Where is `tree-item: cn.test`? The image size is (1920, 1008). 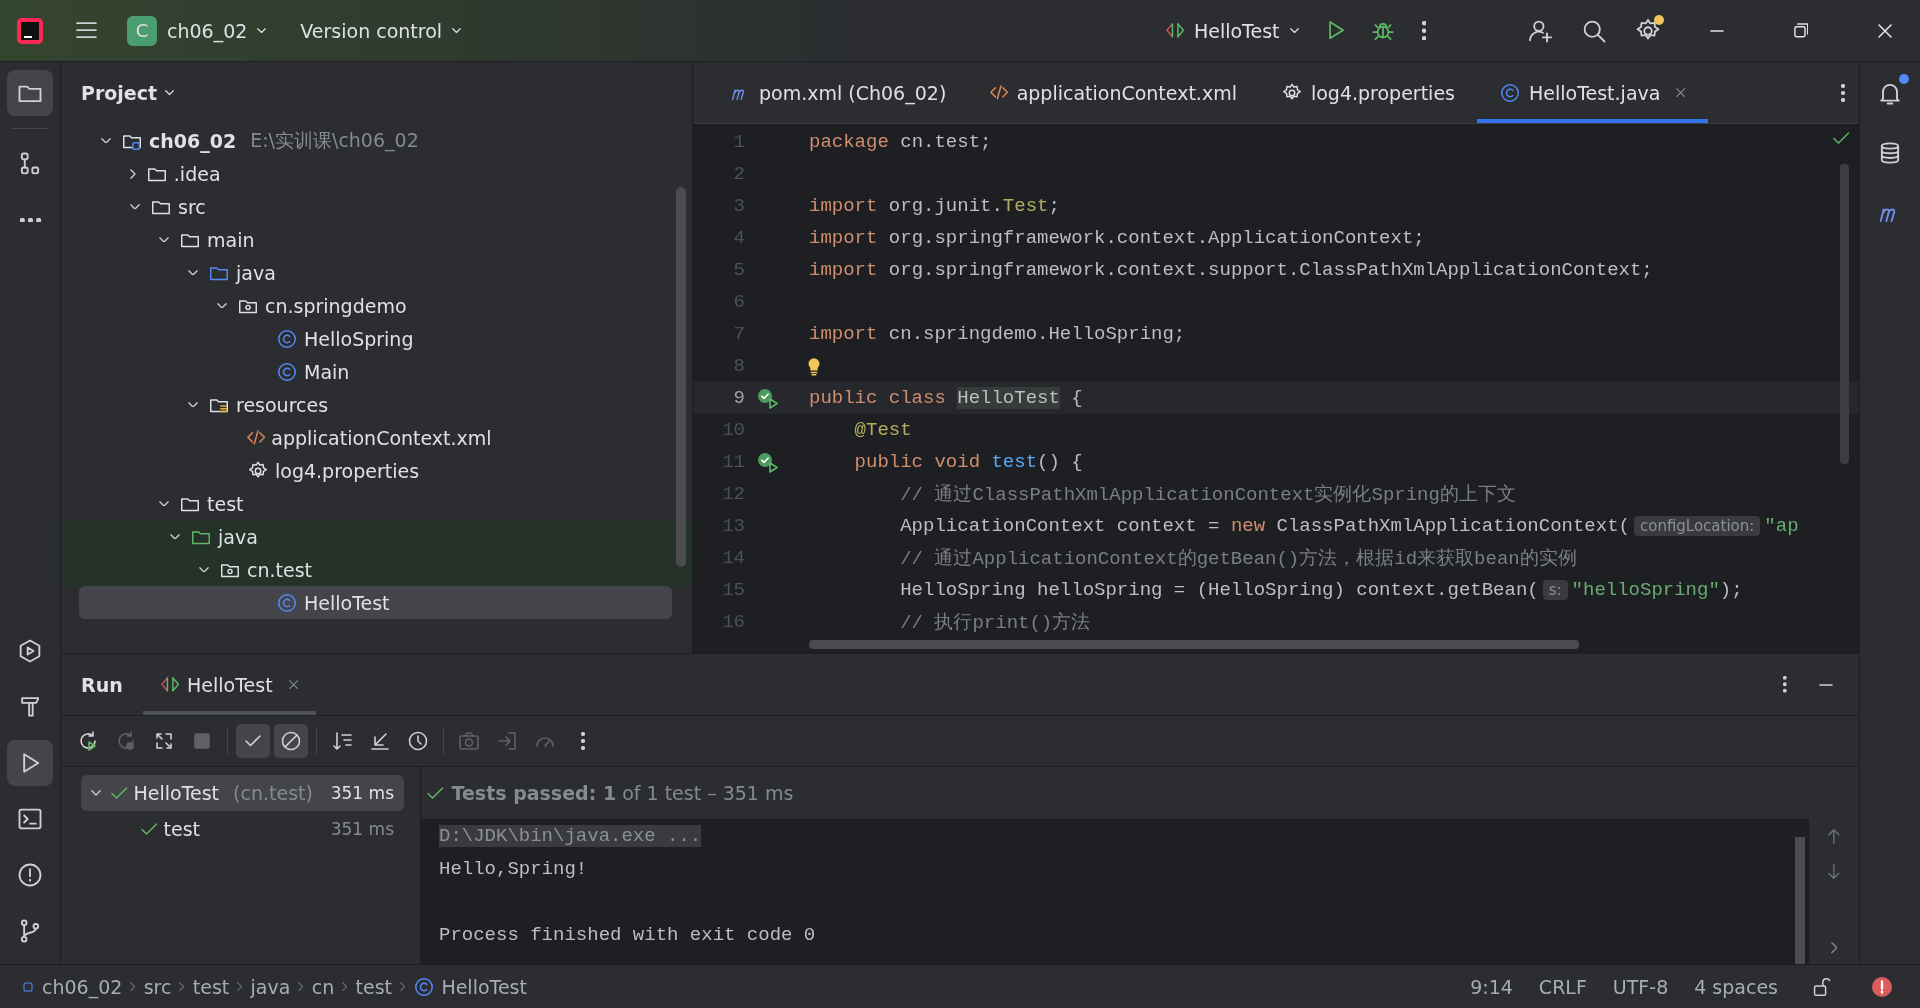
tree-item: cn.test is located at coordinates (376, 569).